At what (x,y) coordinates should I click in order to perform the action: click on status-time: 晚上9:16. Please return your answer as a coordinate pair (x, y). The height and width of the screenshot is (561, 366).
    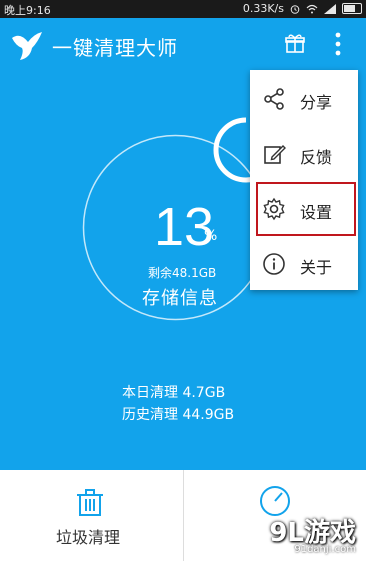
    Looking at the image, I should click on (27, 10).